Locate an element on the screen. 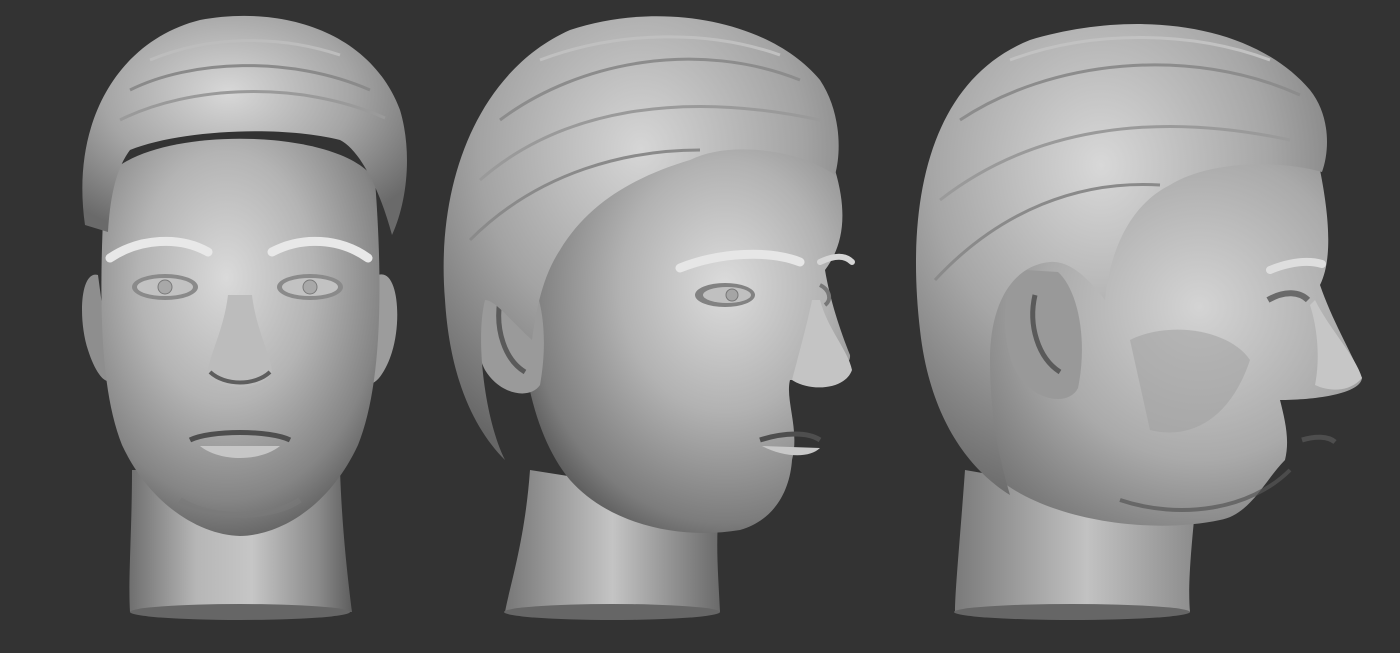 The image size is (1400, 653). mouth is located at coordinates (1319, 439).